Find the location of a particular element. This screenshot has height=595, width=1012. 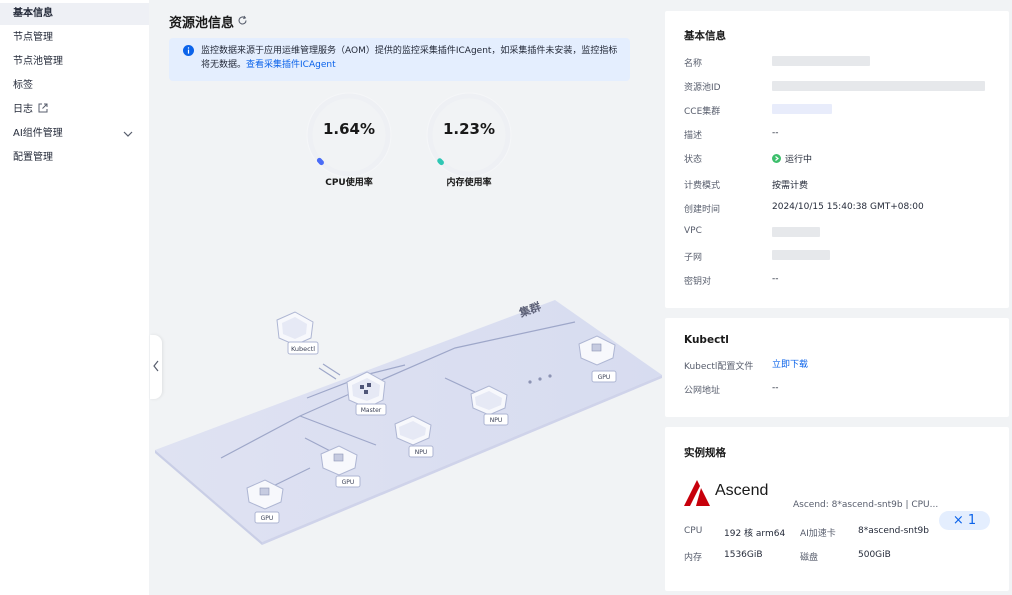

billing-mode-label: 计费模式 is located at coordinates (702, 186).